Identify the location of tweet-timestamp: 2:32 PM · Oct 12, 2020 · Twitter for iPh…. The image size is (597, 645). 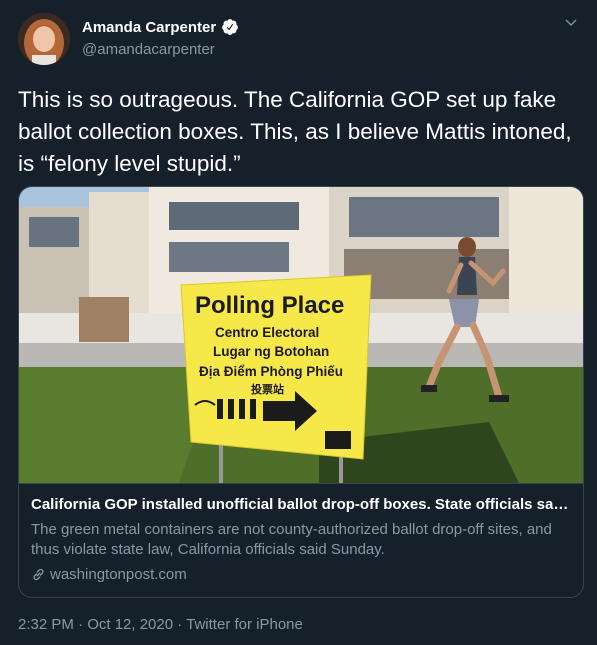
(160, 624).